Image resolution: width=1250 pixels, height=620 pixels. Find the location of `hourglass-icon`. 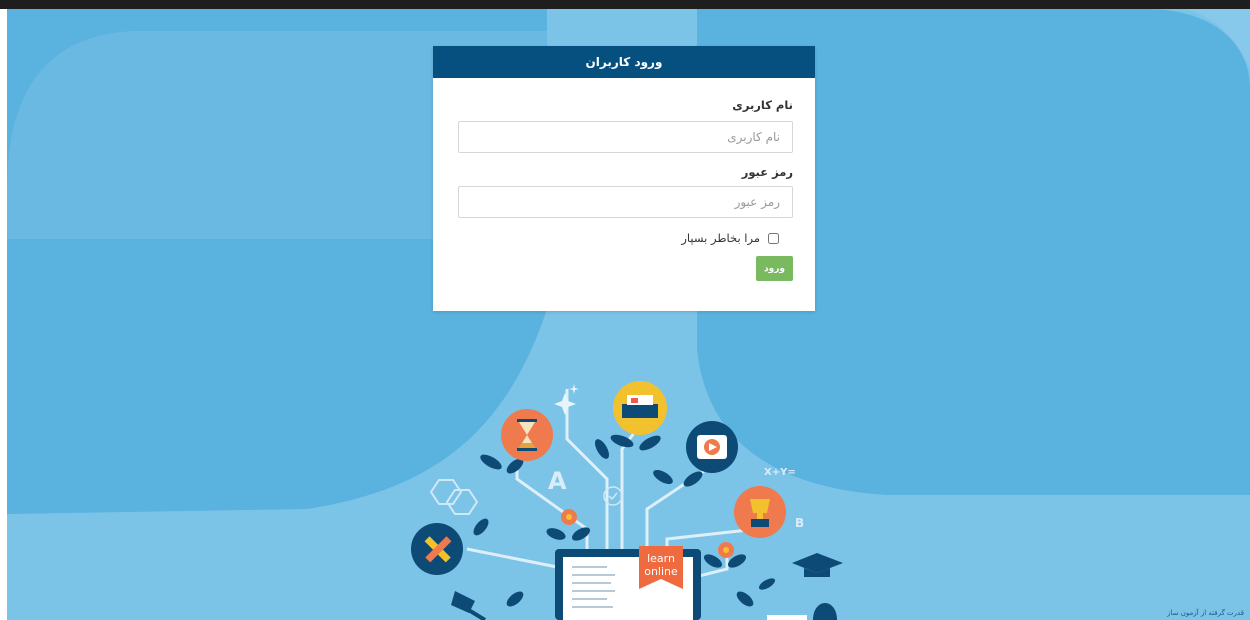

hourglass-icon is located at coordinates (527, 435).